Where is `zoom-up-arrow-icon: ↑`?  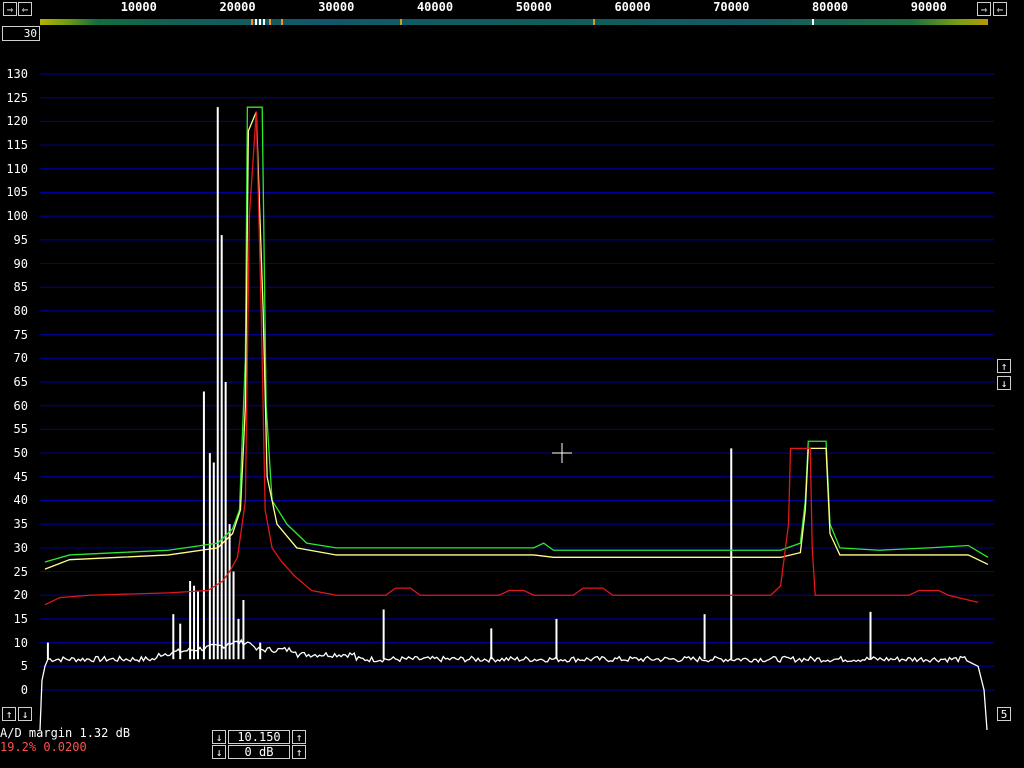 zoom-up-arrow-icon: ↑ is located at coordinates (9, 714).